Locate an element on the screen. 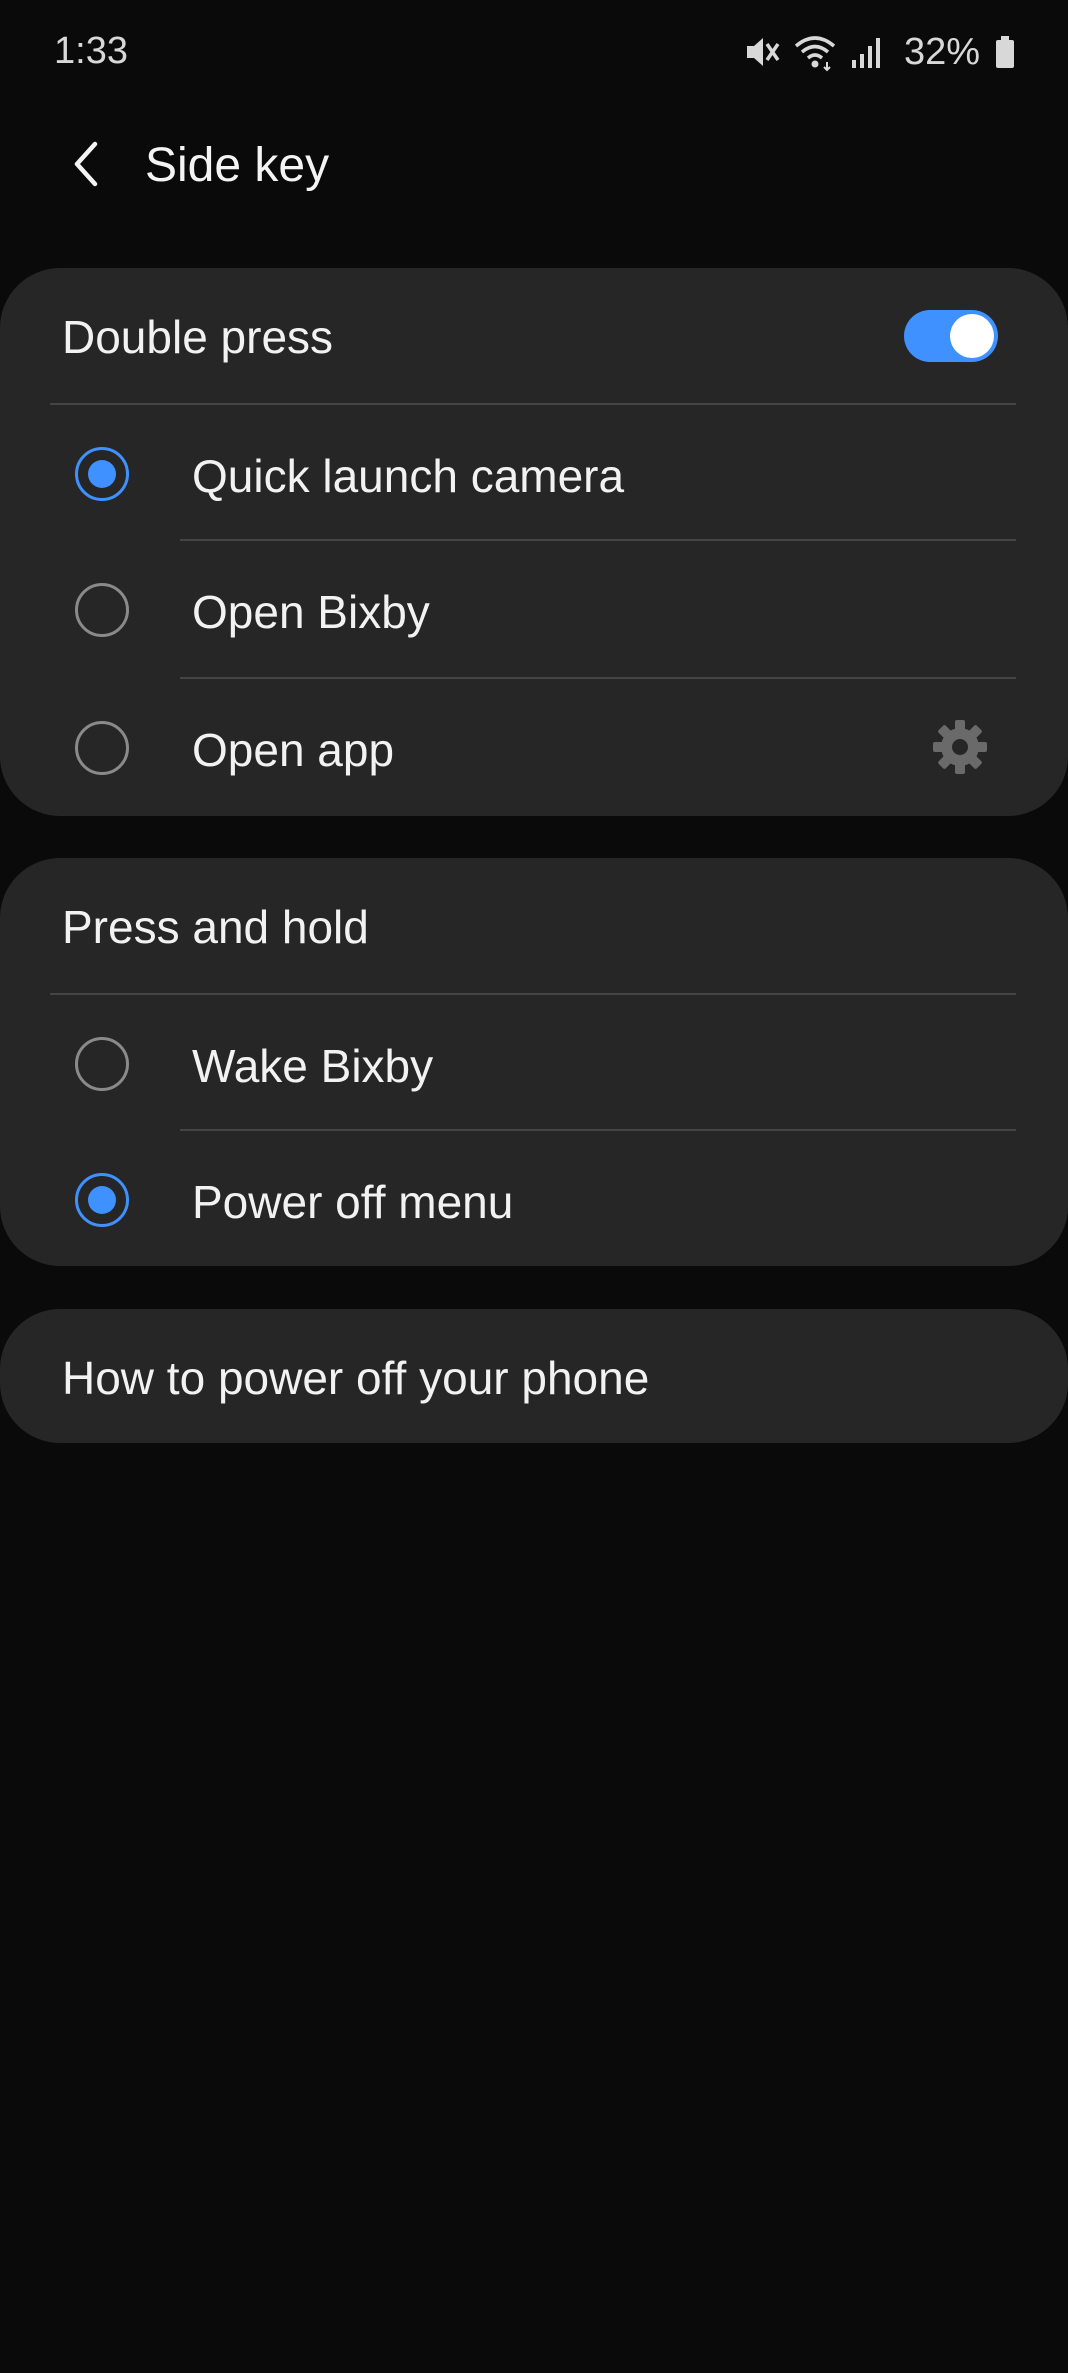  how-to-power-off-label: How to power off your phone is located at coordinates (356, 1378).